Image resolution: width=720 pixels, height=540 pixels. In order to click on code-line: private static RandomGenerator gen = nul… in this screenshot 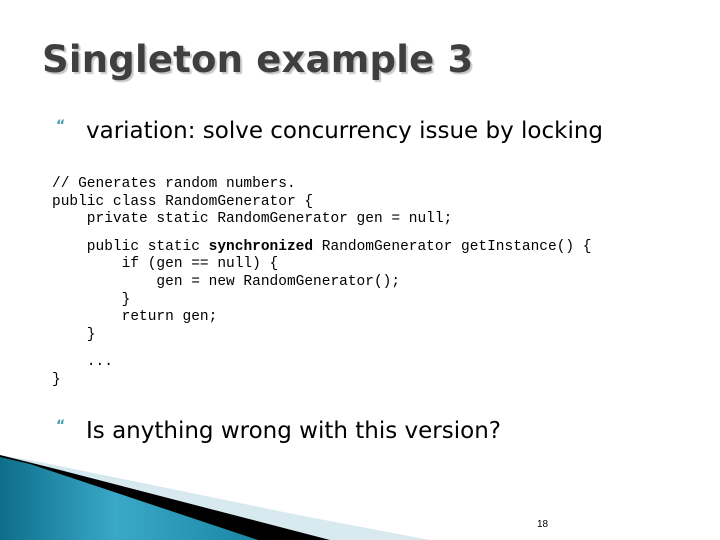, I will do `click(252, 219)`.